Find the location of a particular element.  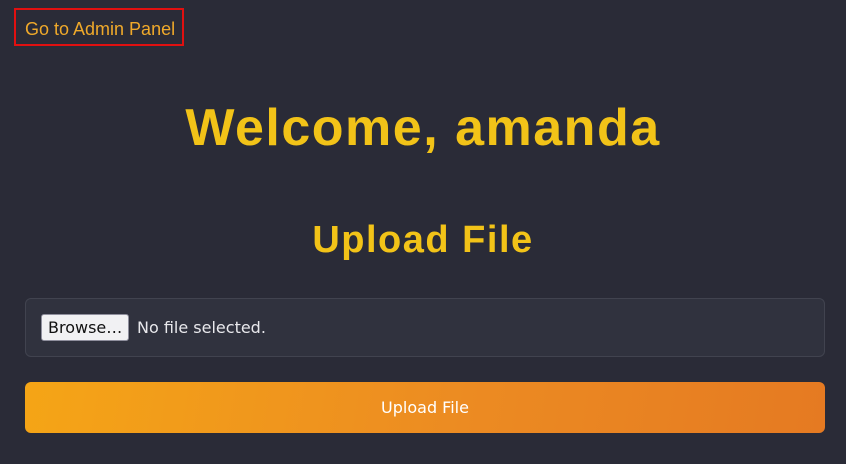

admin-panel-link: Go to Admin Panel is located at coordinates (99, 27).